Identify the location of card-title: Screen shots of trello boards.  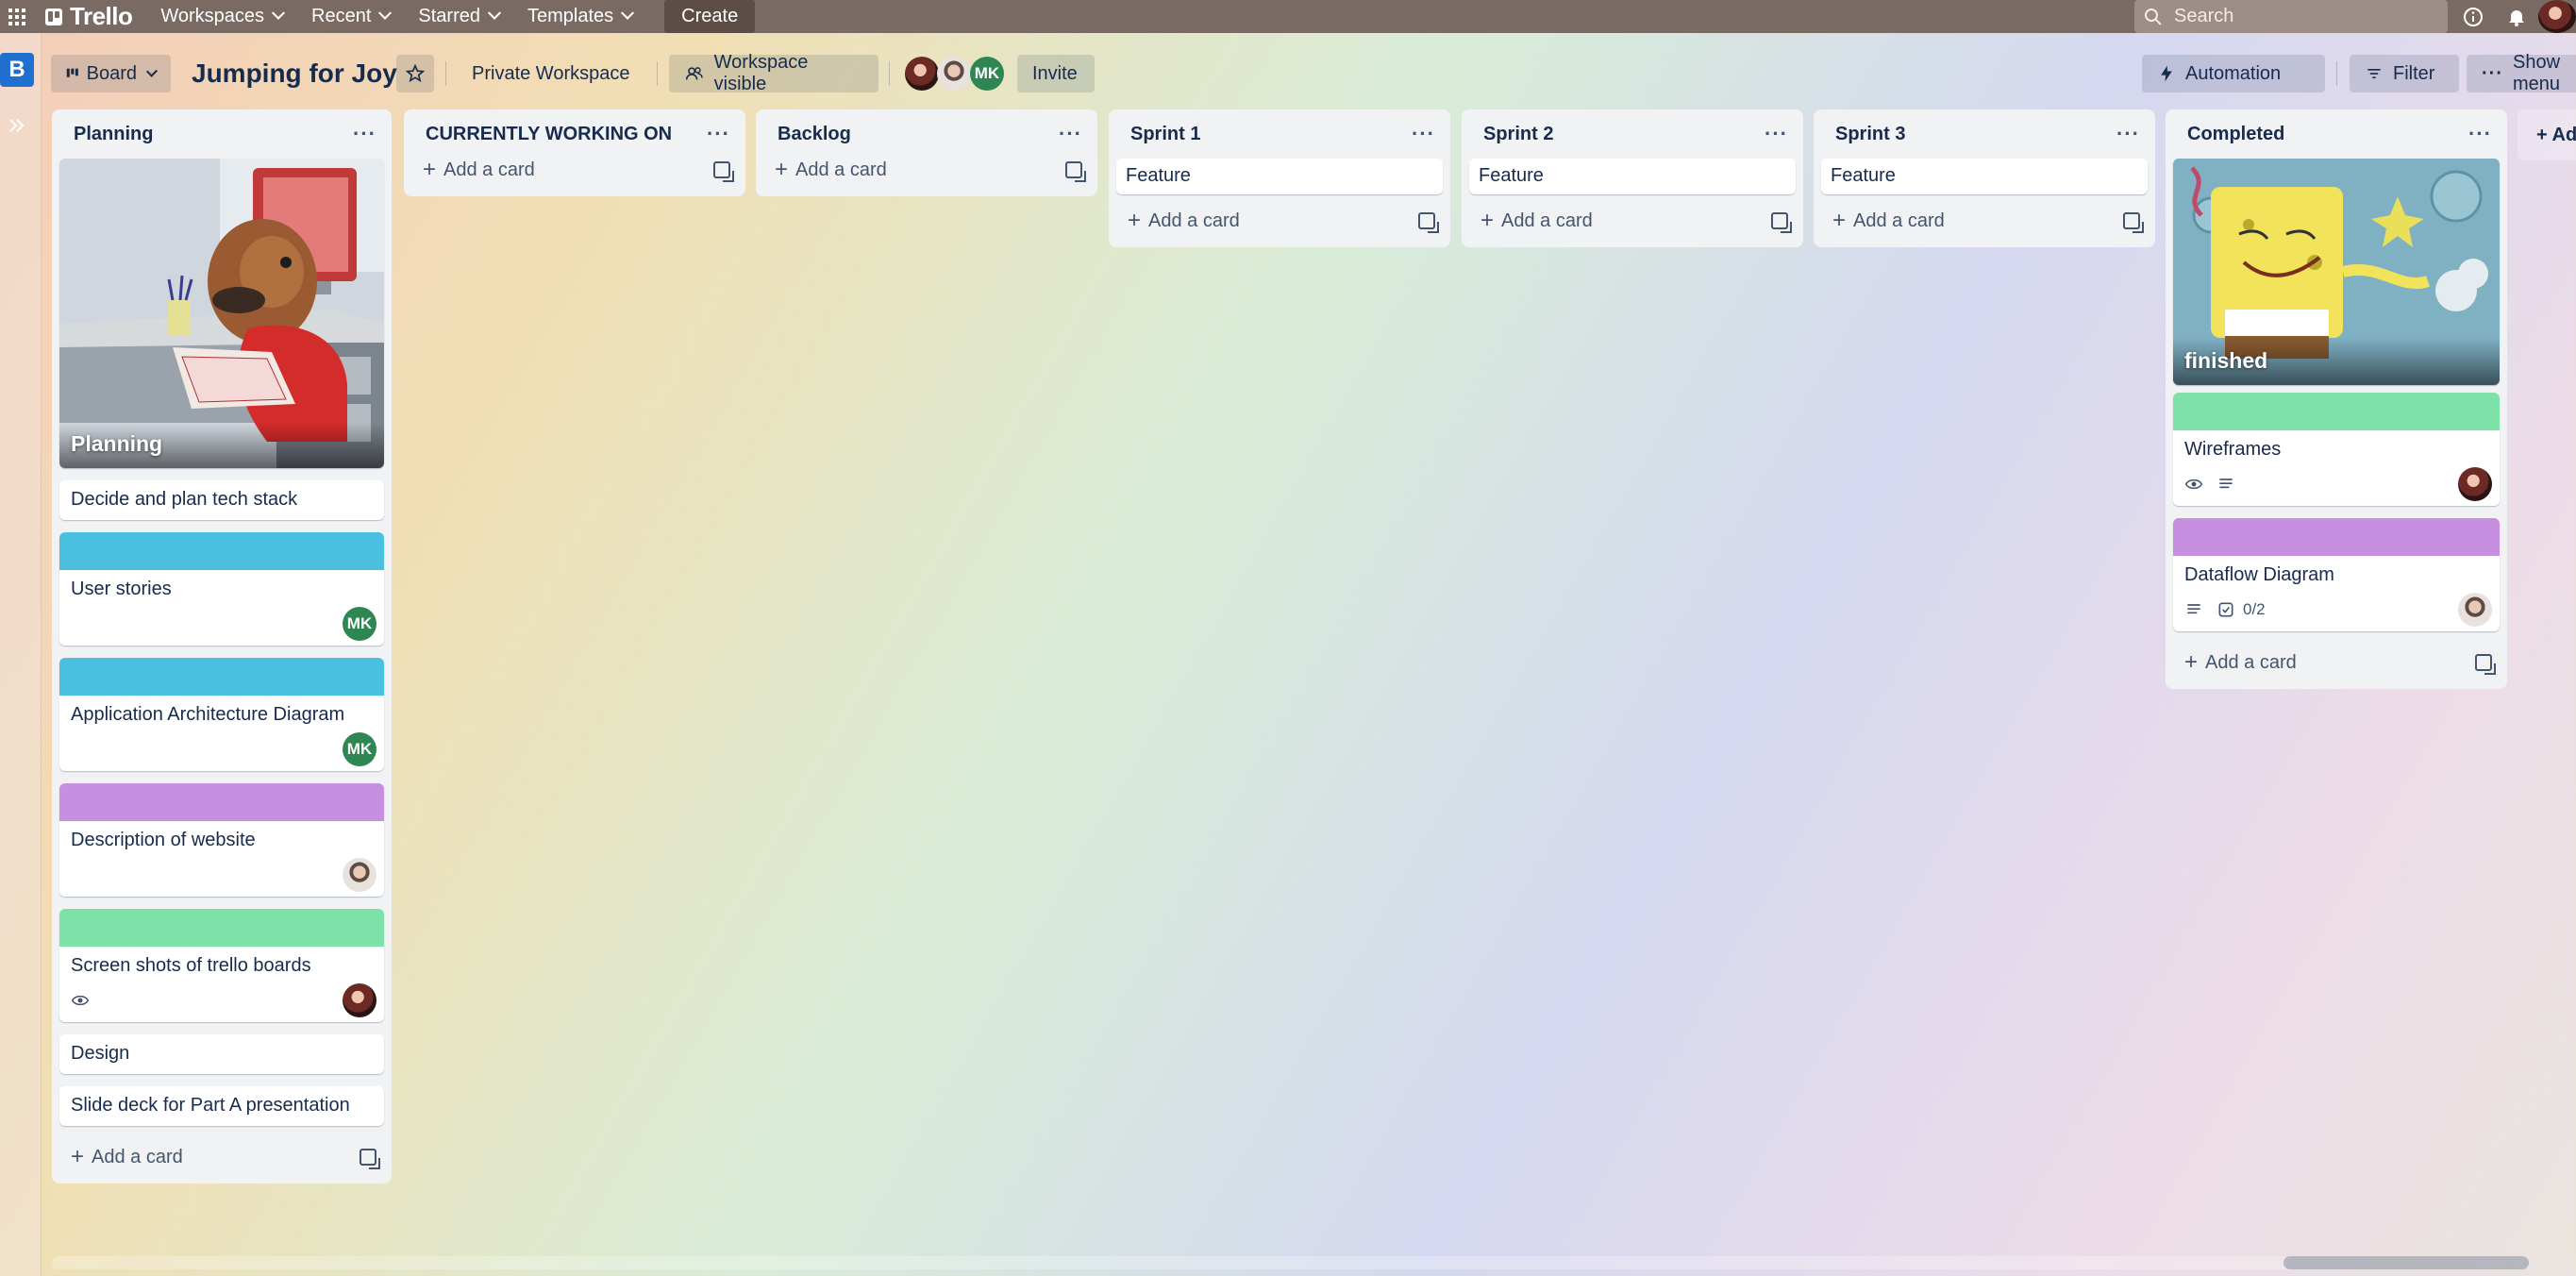
(191, 965).